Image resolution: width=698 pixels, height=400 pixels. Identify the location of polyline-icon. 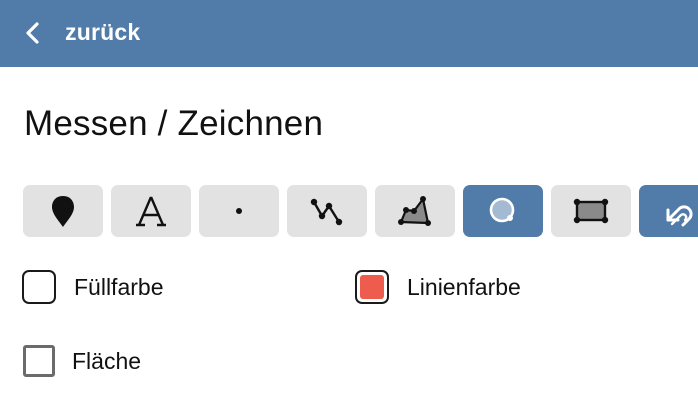
(326, 212).